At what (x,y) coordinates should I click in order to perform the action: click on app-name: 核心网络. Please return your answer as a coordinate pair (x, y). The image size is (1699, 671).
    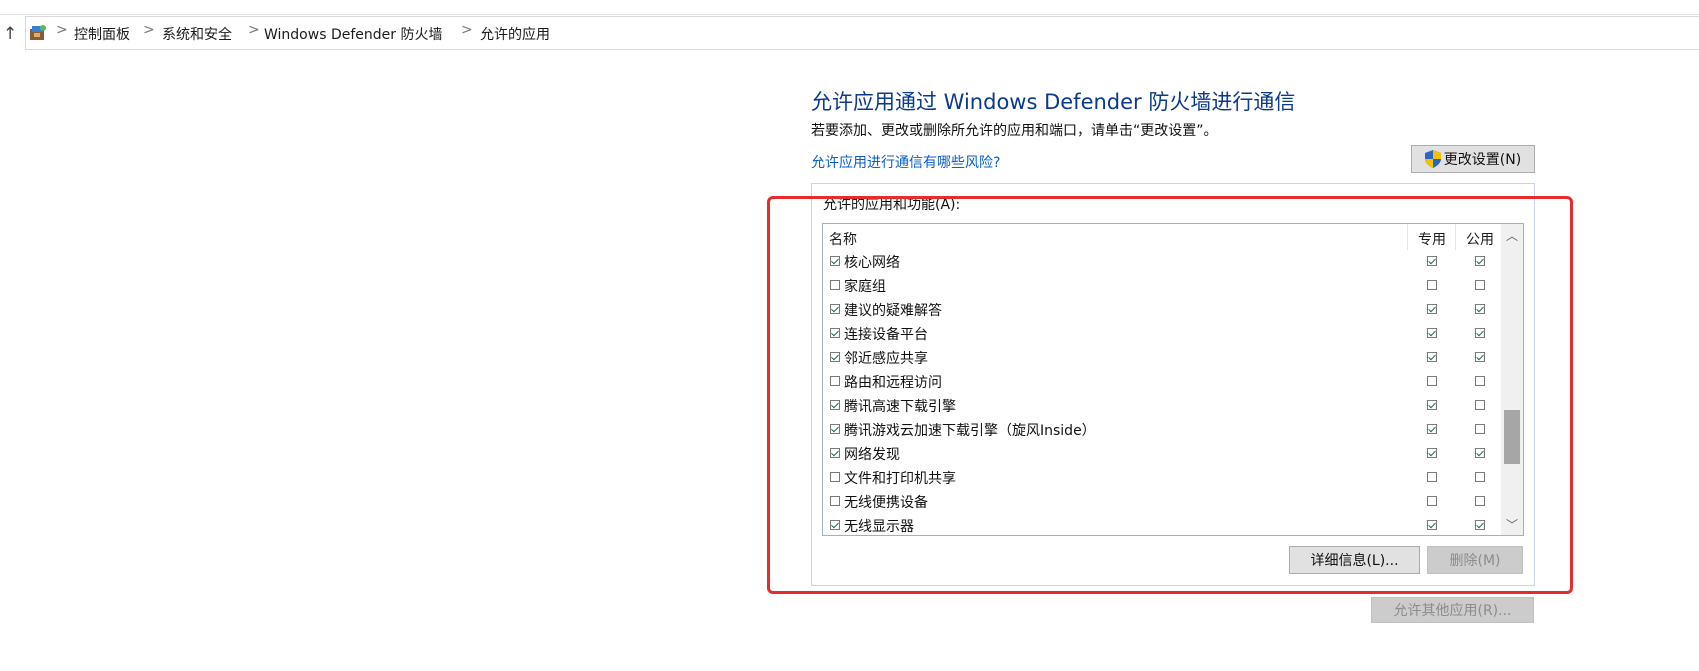
    Looking at the image, I should click on (872, 263).